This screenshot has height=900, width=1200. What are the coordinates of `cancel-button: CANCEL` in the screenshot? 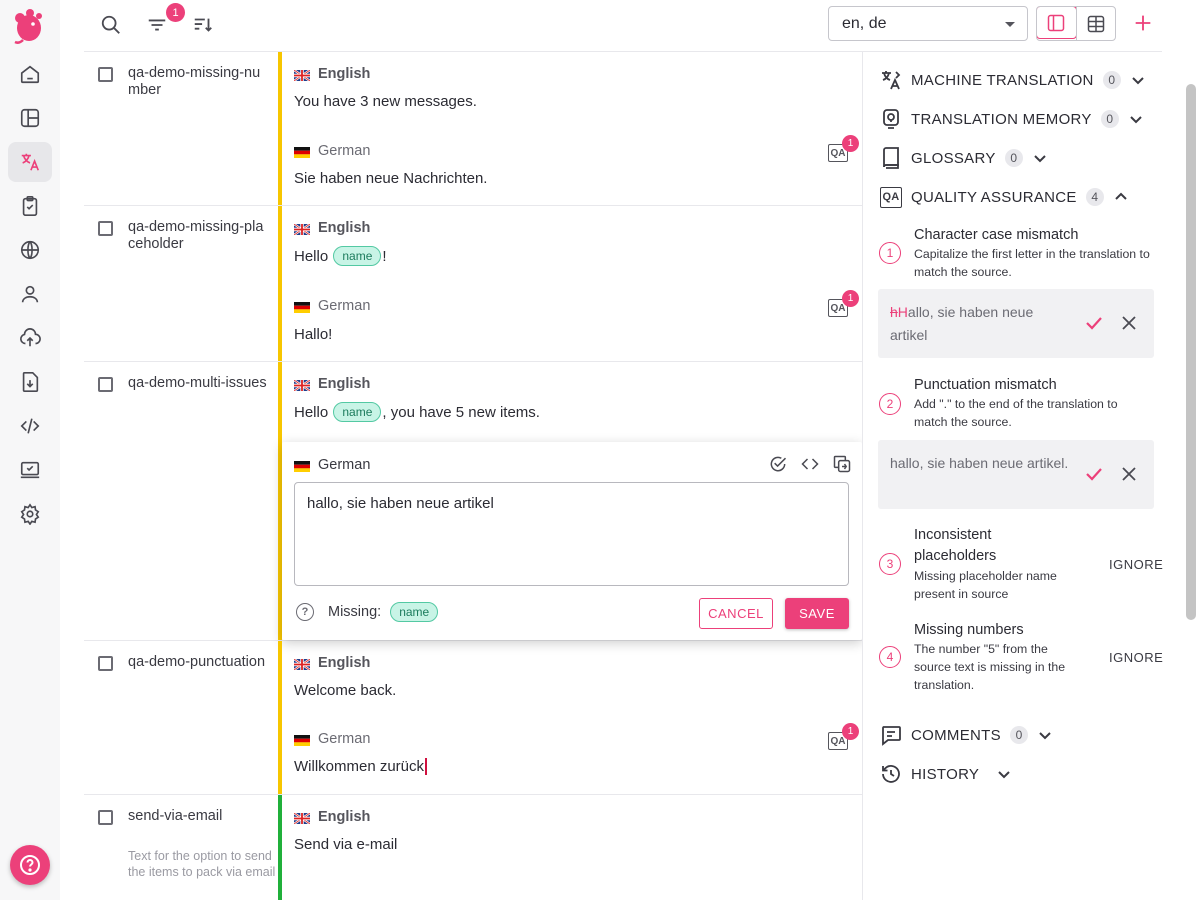 It's located at (736, 613).